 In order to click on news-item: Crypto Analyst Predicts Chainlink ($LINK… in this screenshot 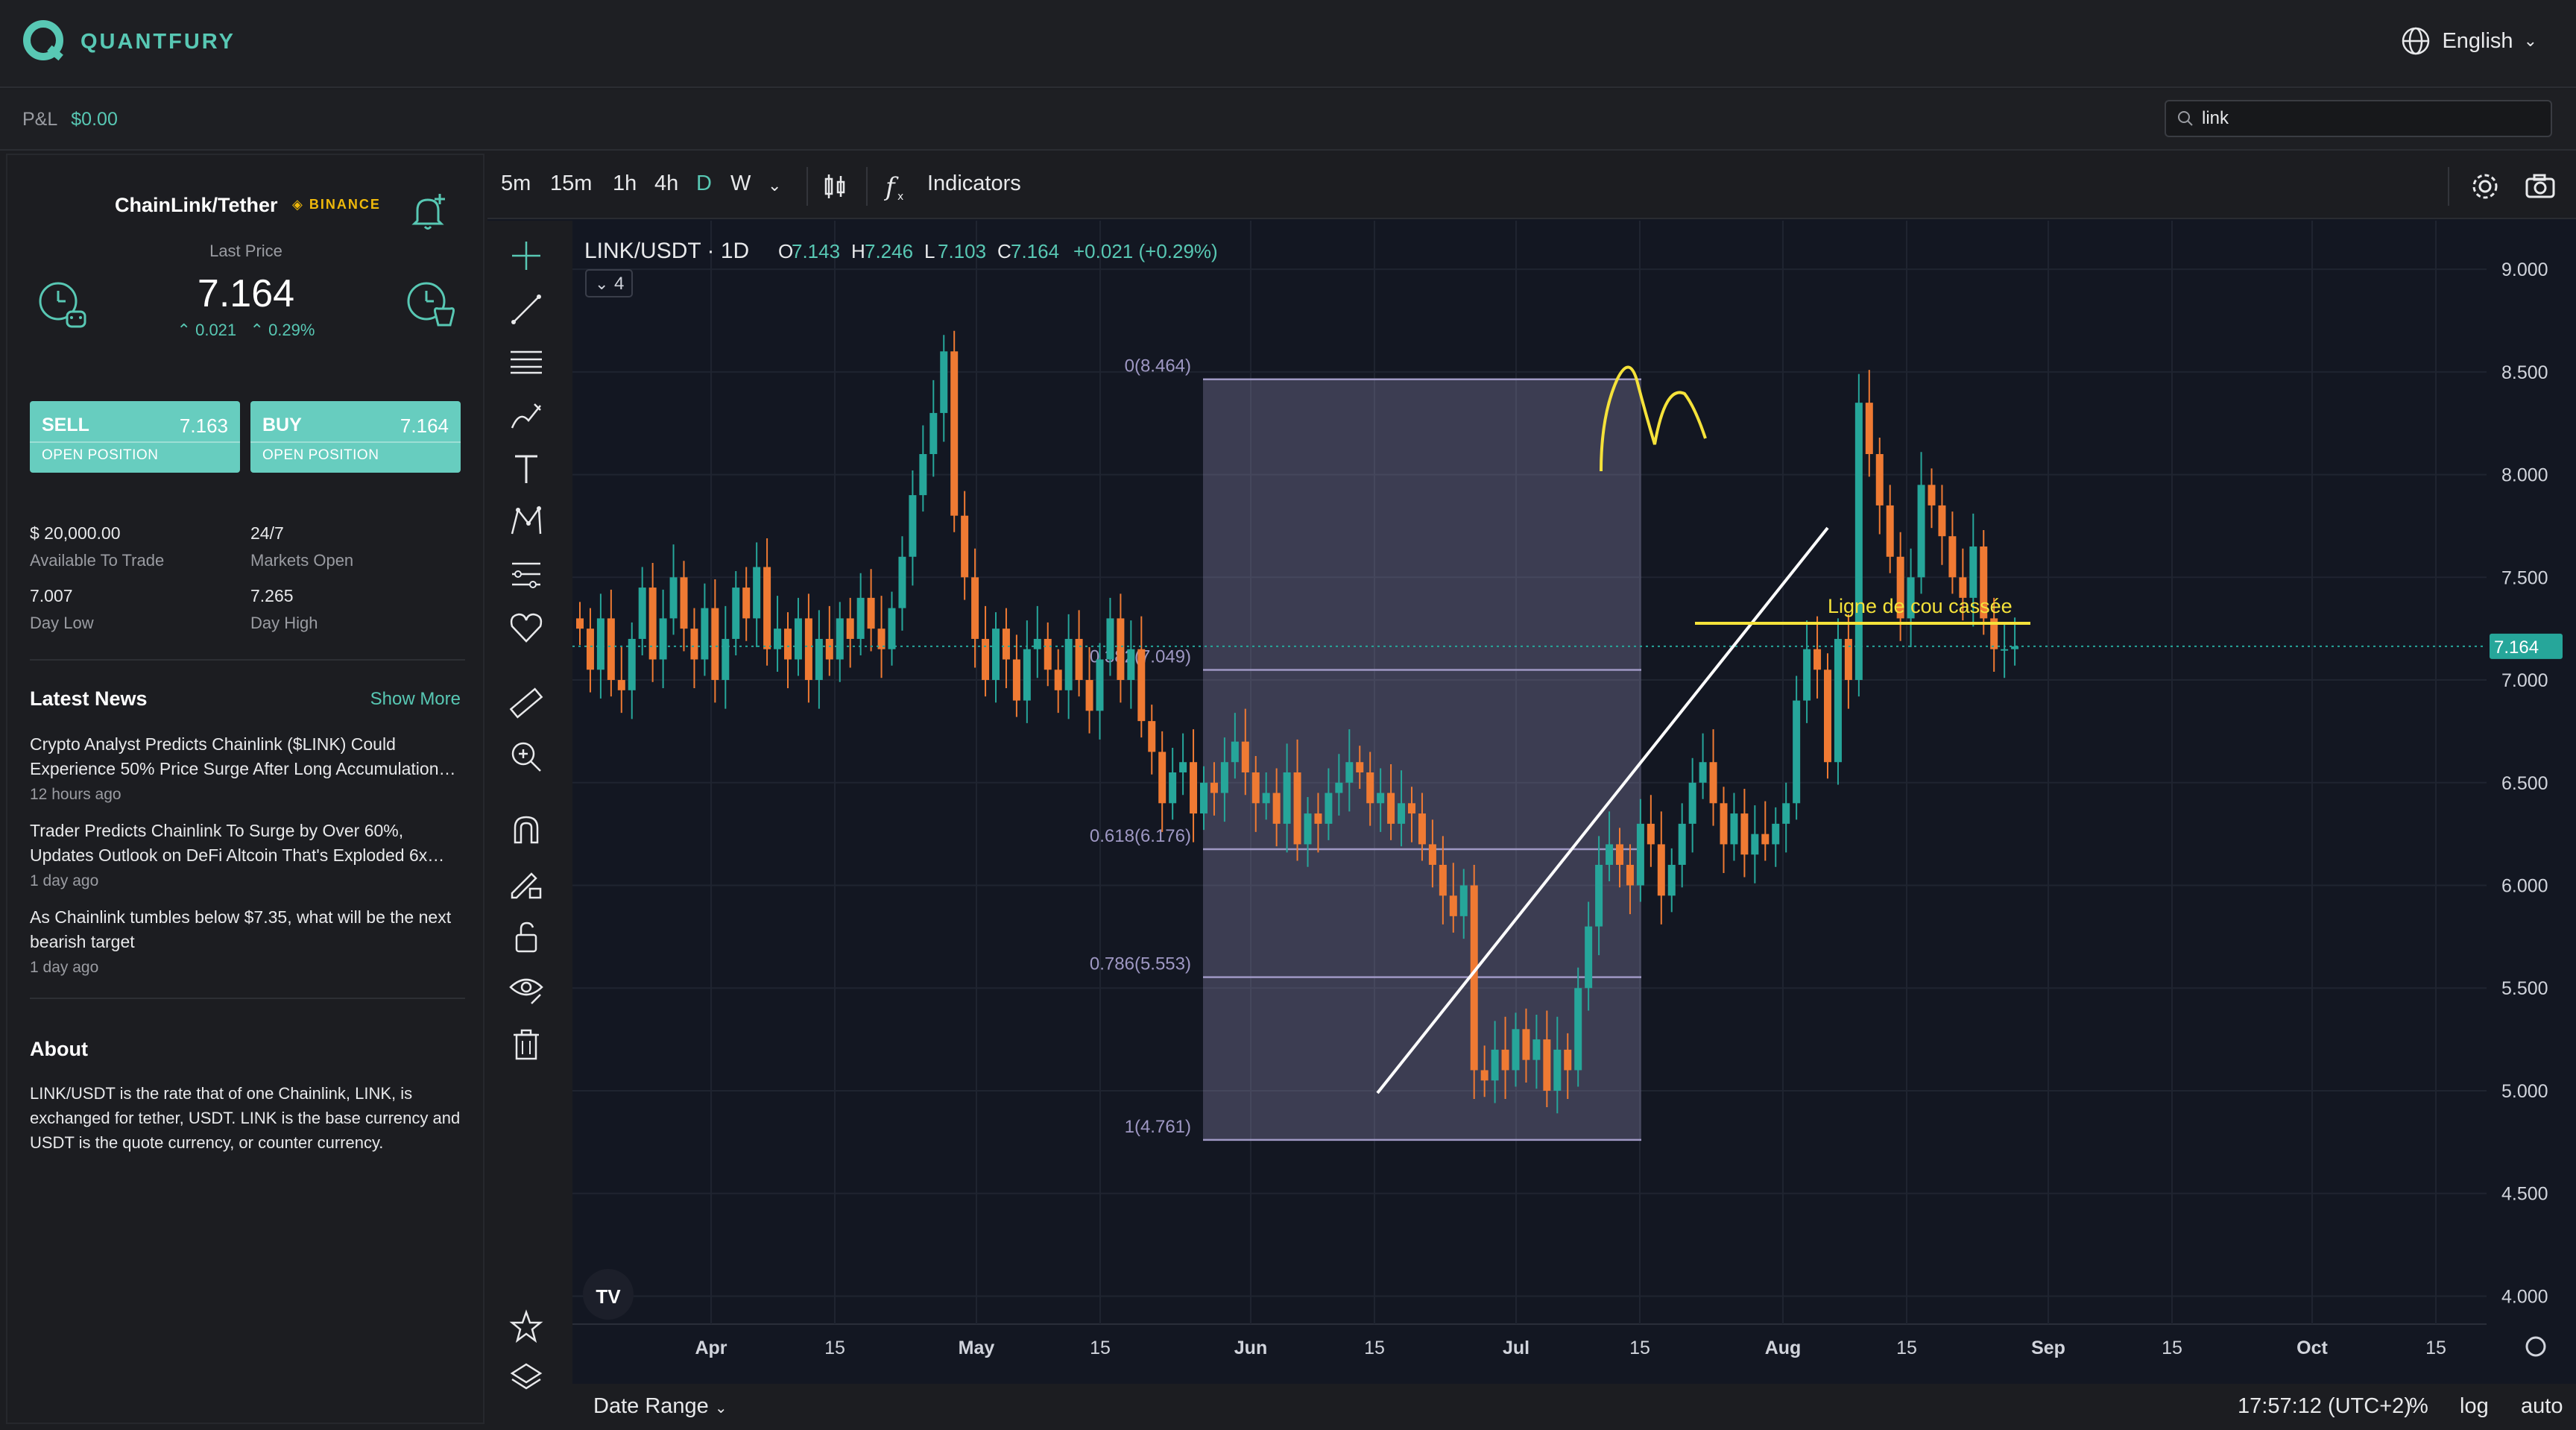, I will do `click(250, 768)`.